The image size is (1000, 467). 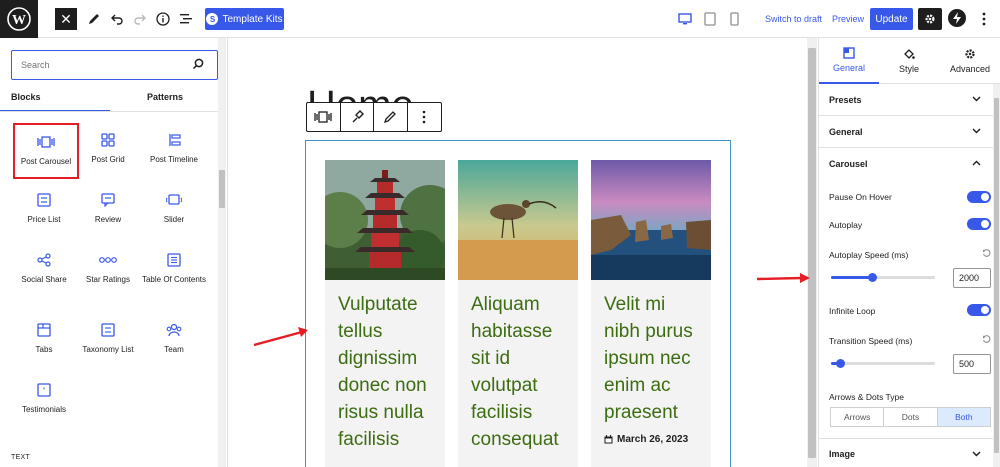 I want to click on block-review: Review, so click(x=108, y=211).